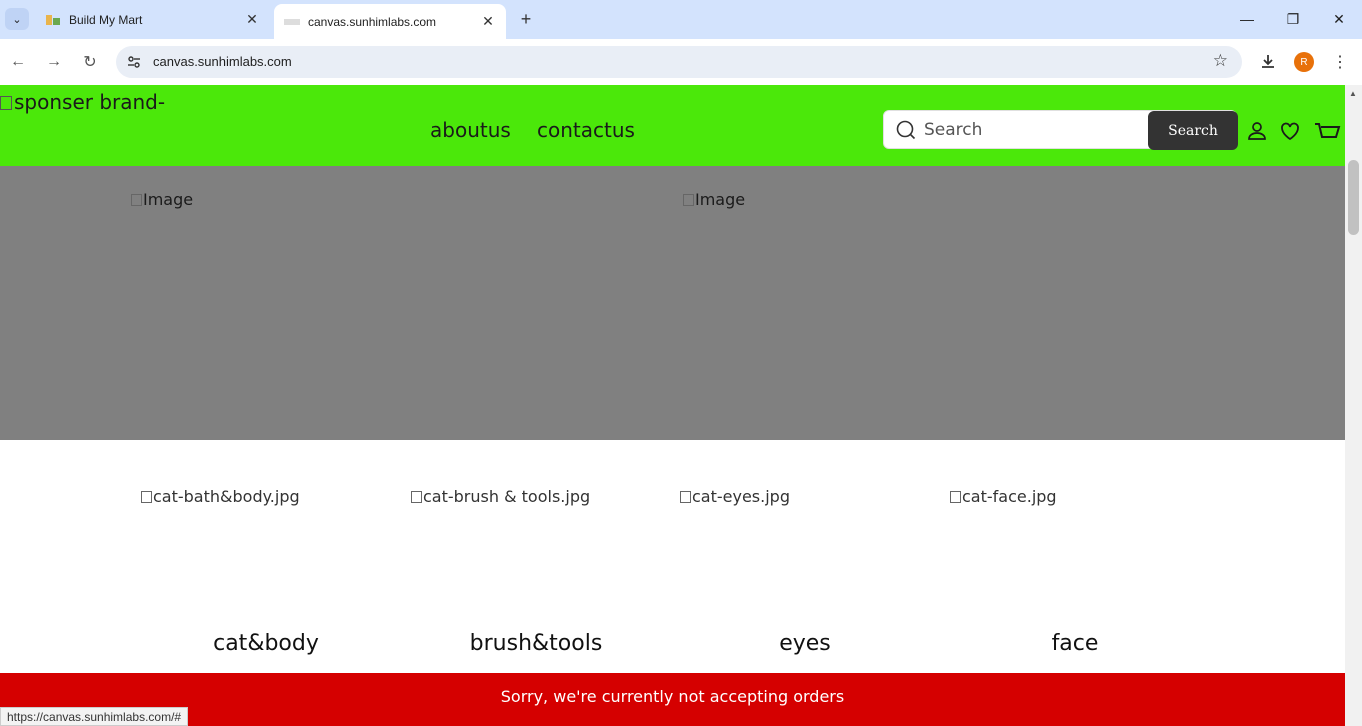  What do you see at coordinates (1247, 19) in the screenshot?
I see `minimize-icon: —` at bounding box center [1247, 19].